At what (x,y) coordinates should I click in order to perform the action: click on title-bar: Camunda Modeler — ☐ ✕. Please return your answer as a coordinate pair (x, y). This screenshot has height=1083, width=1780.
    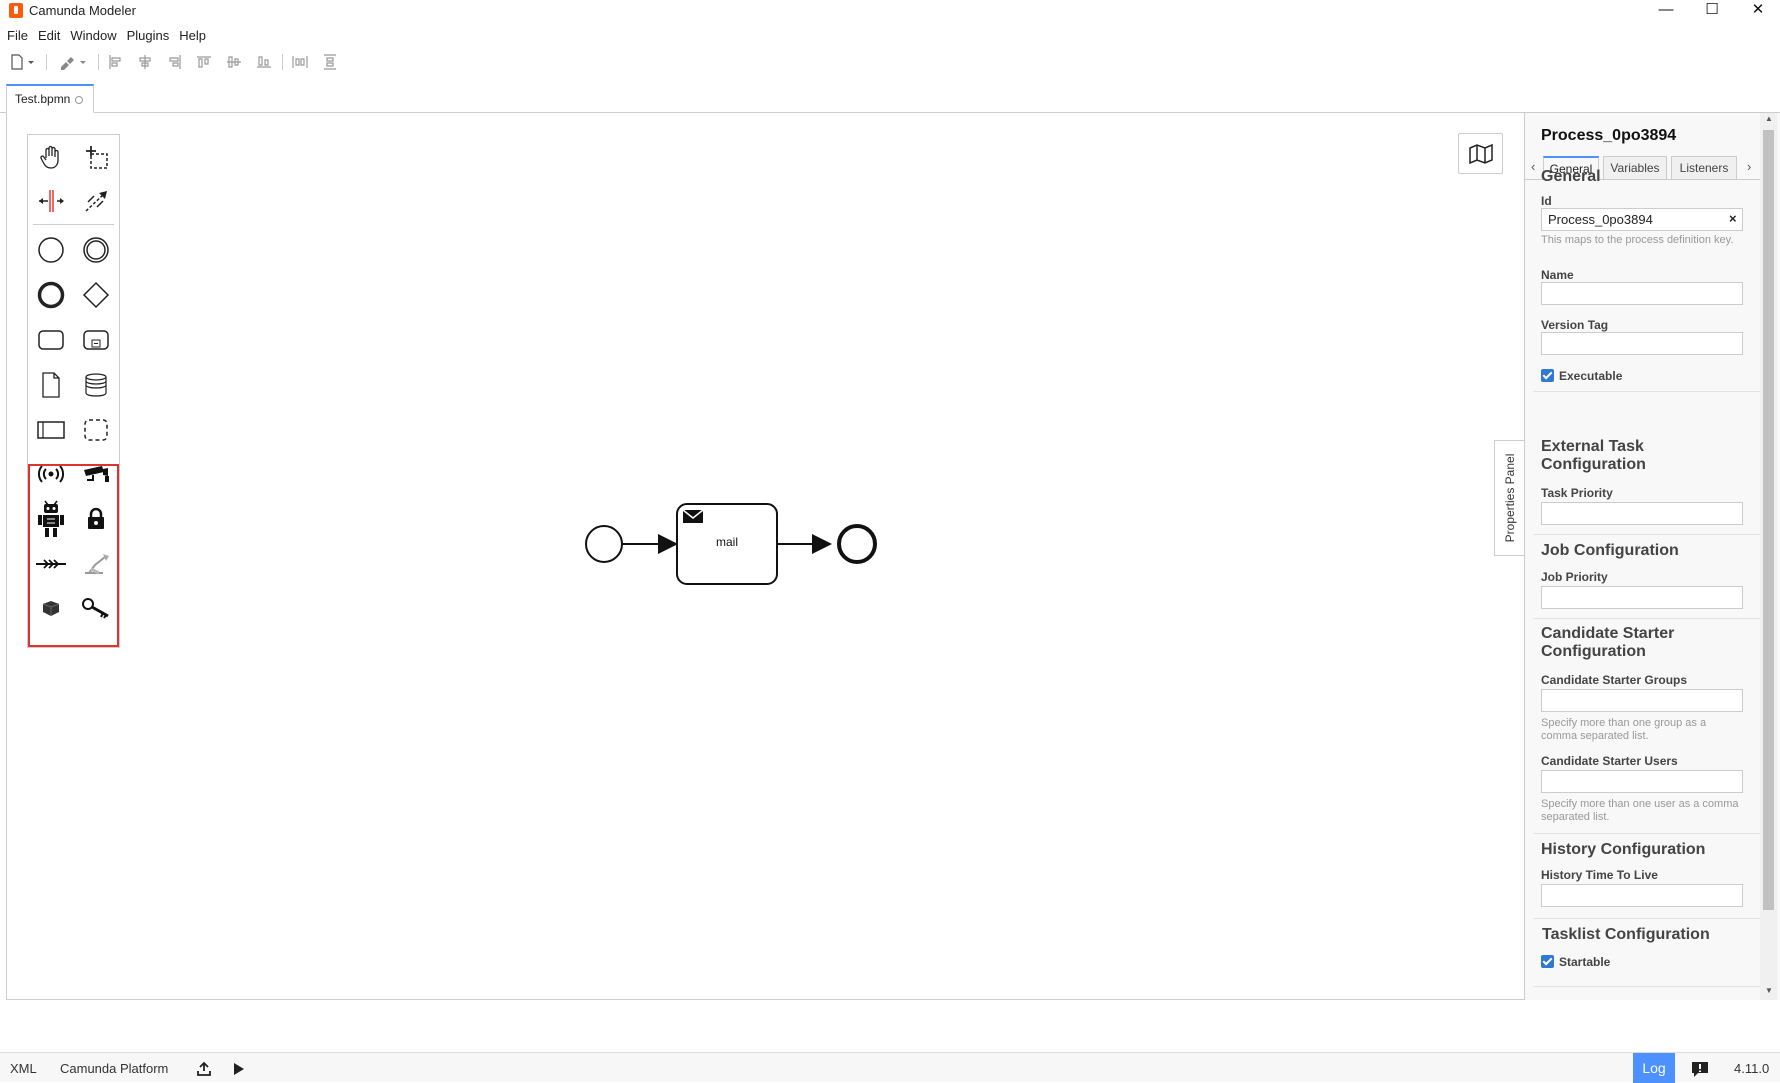
    Looking at the image, I should click on (890, 11).